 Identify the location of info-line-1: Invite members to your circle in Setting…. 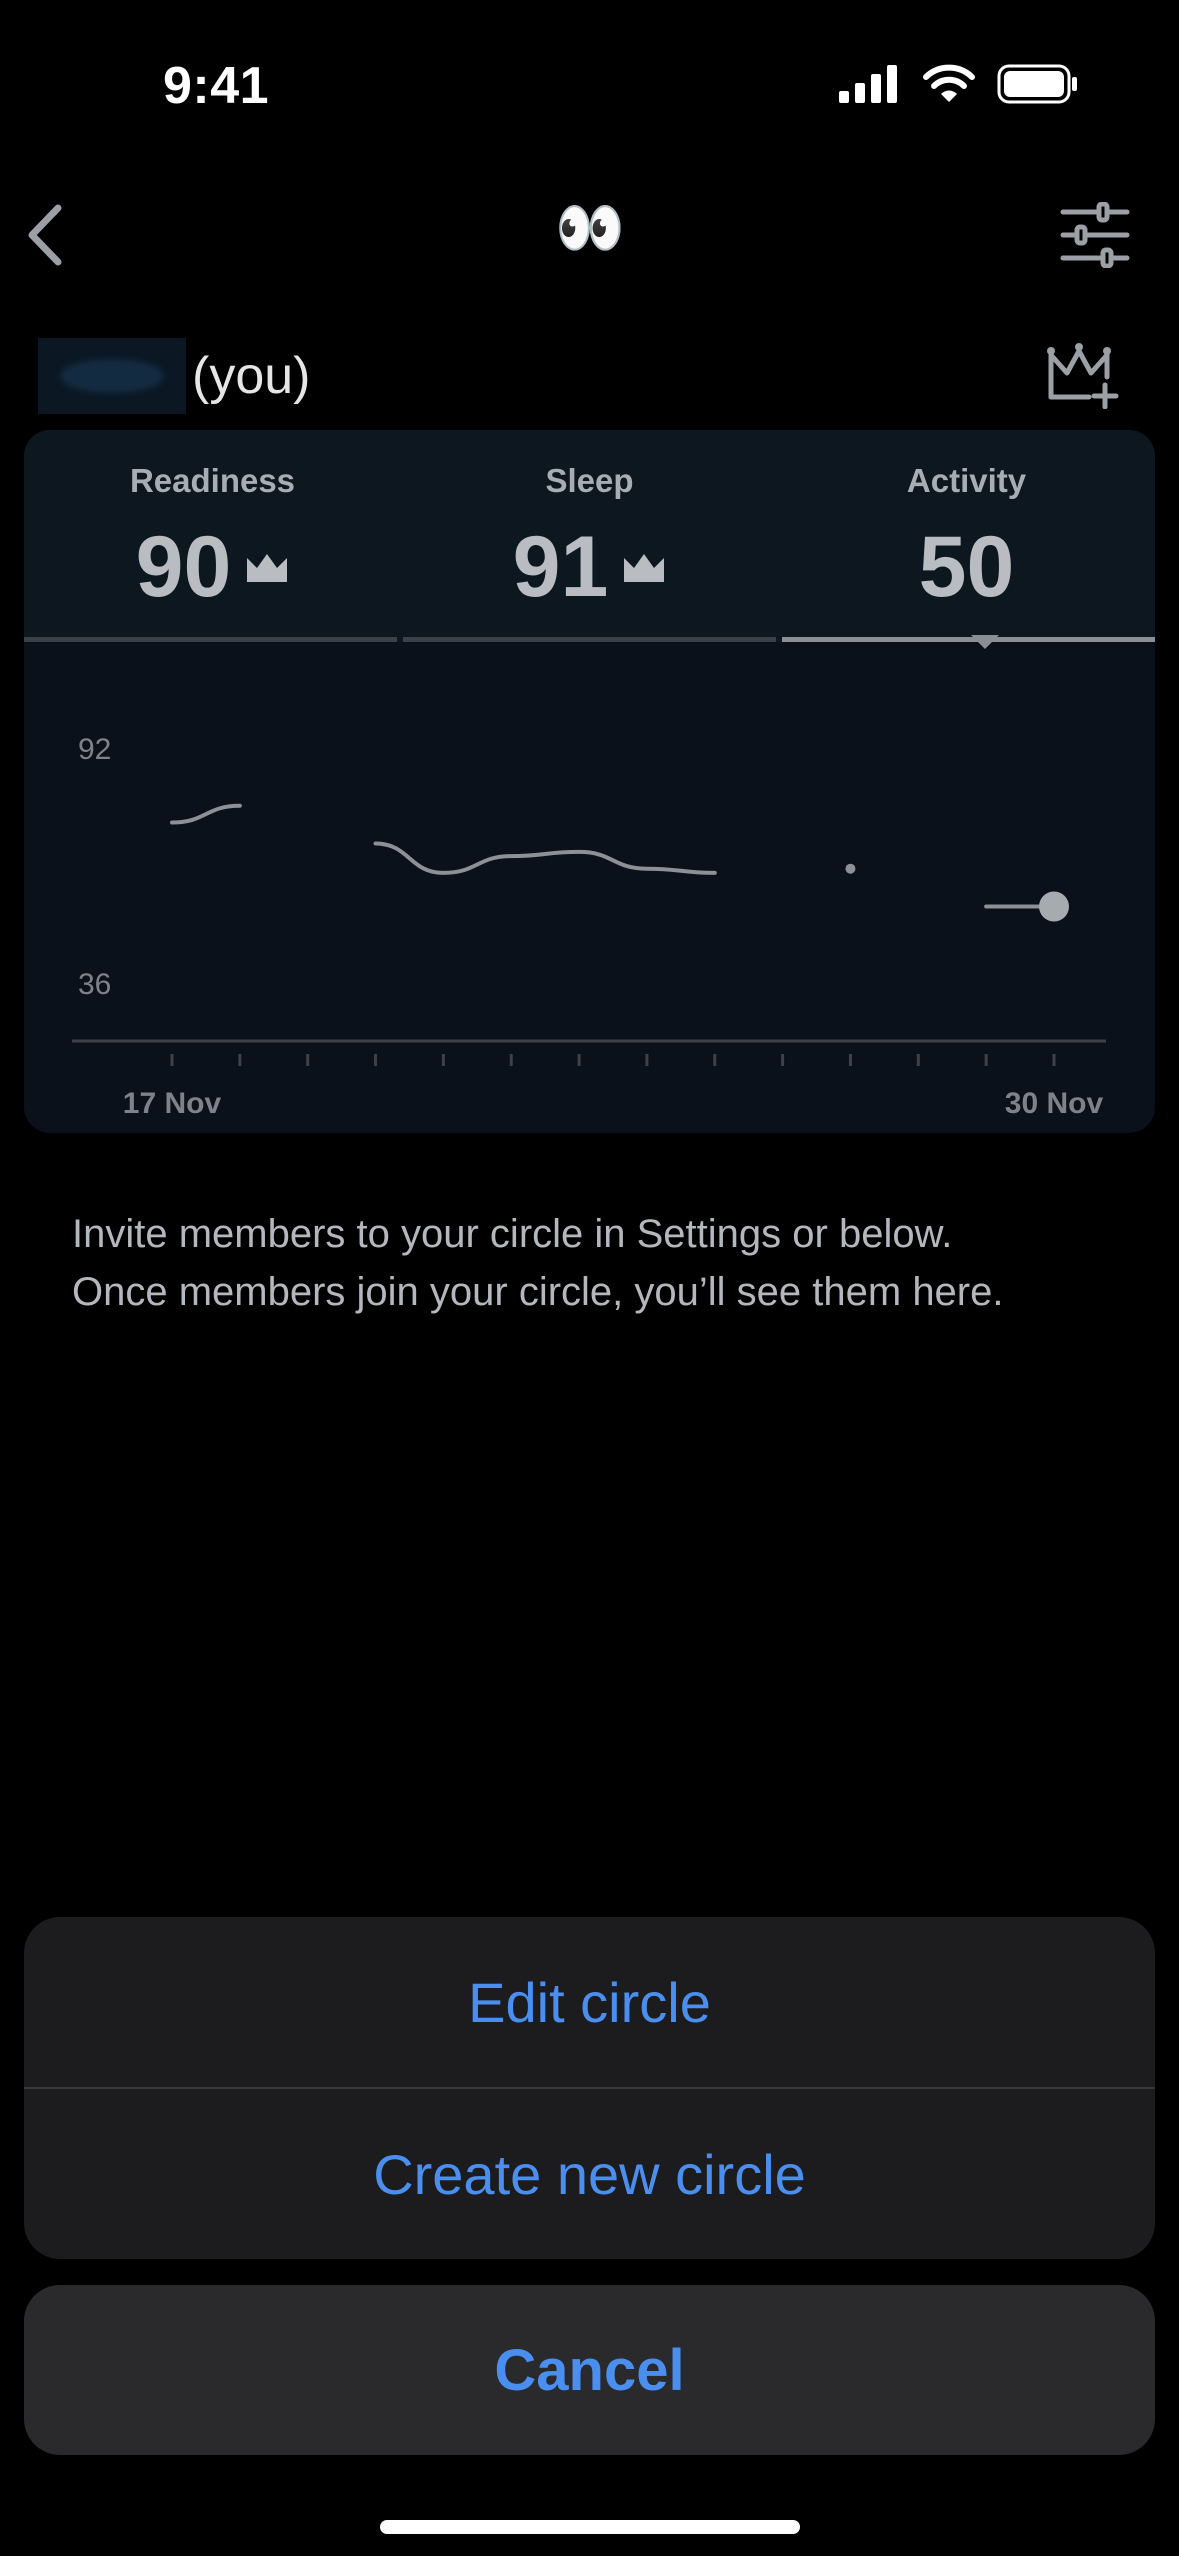
(512, 1234).